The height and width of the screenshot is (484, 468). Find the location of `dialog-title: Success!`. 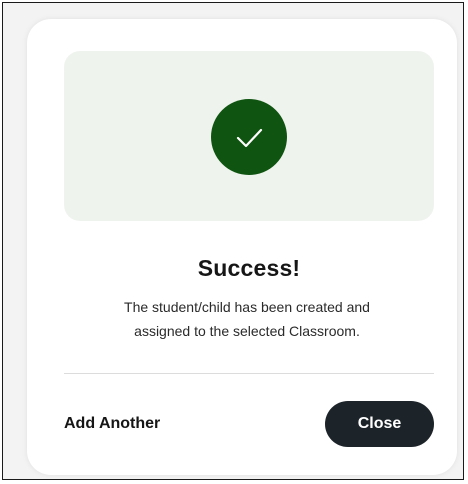

dialog-title: Success! is located at coordinates (249, 268).